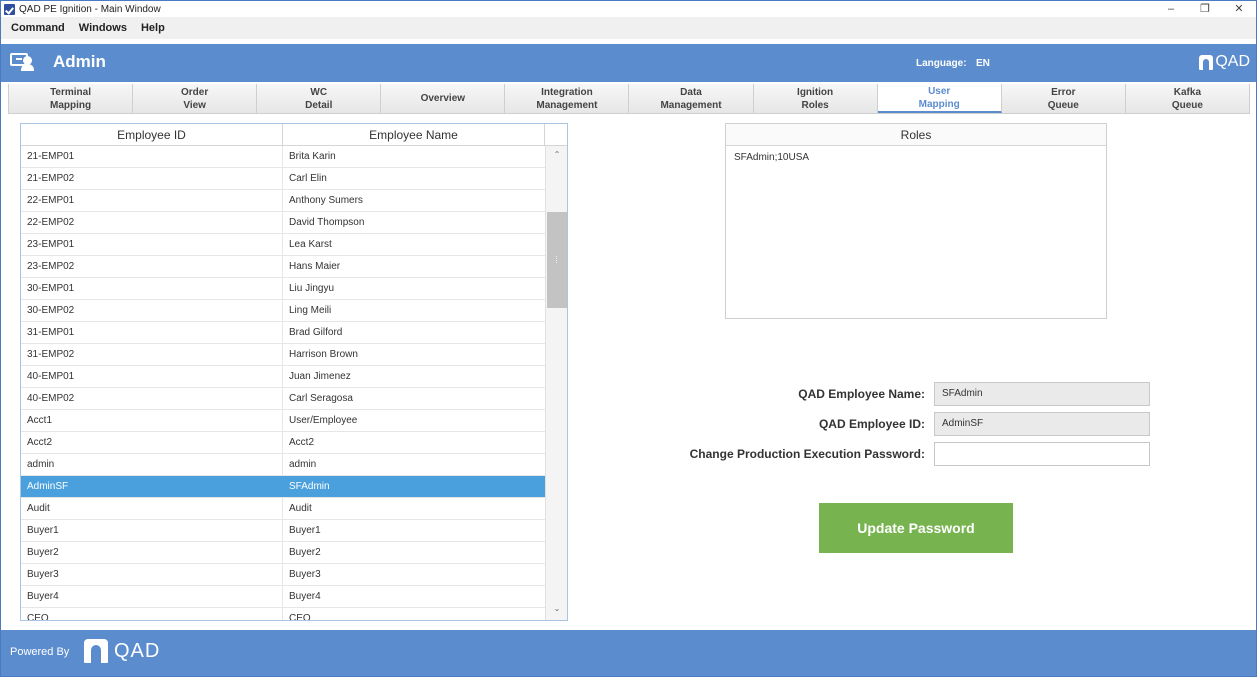 This screenshot has height=677, width=1257. Describe the element at coordinates (308, 178) in the screenshot. I see `employee-name-cell: Carl Elin` at that location.